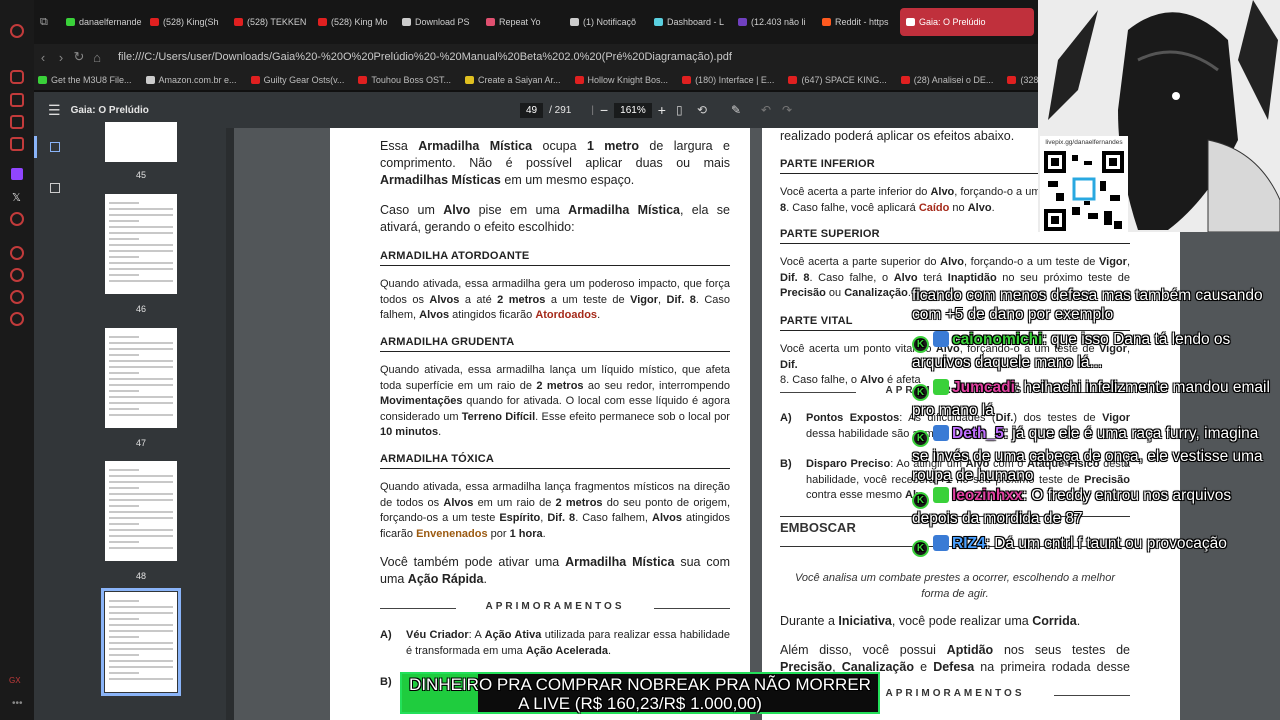  Describe the element at coordinates (17, 31) in the screenshot. I see `opera-logo-icon` at that location.